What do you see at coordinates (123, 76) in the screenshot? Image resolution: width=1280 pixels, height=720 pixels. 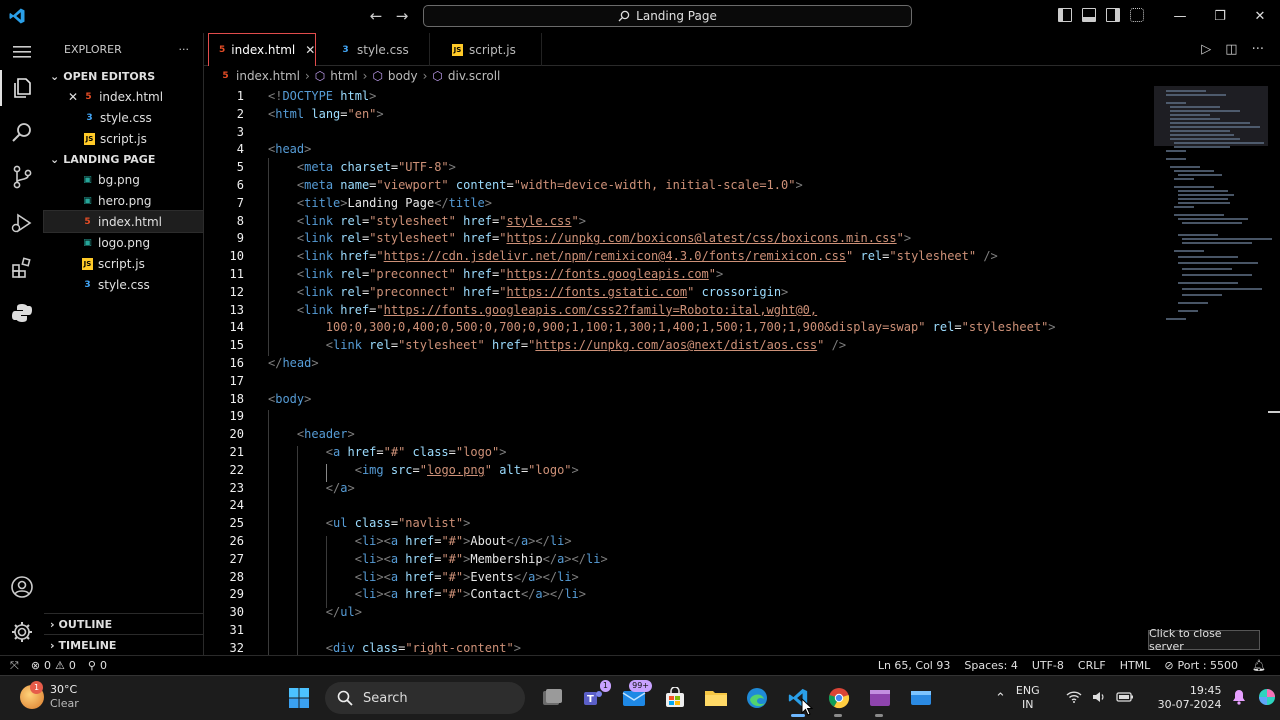 I see `open-editors-section: ⌄ OPEN EDITORS` at bounding box center [123, 76].